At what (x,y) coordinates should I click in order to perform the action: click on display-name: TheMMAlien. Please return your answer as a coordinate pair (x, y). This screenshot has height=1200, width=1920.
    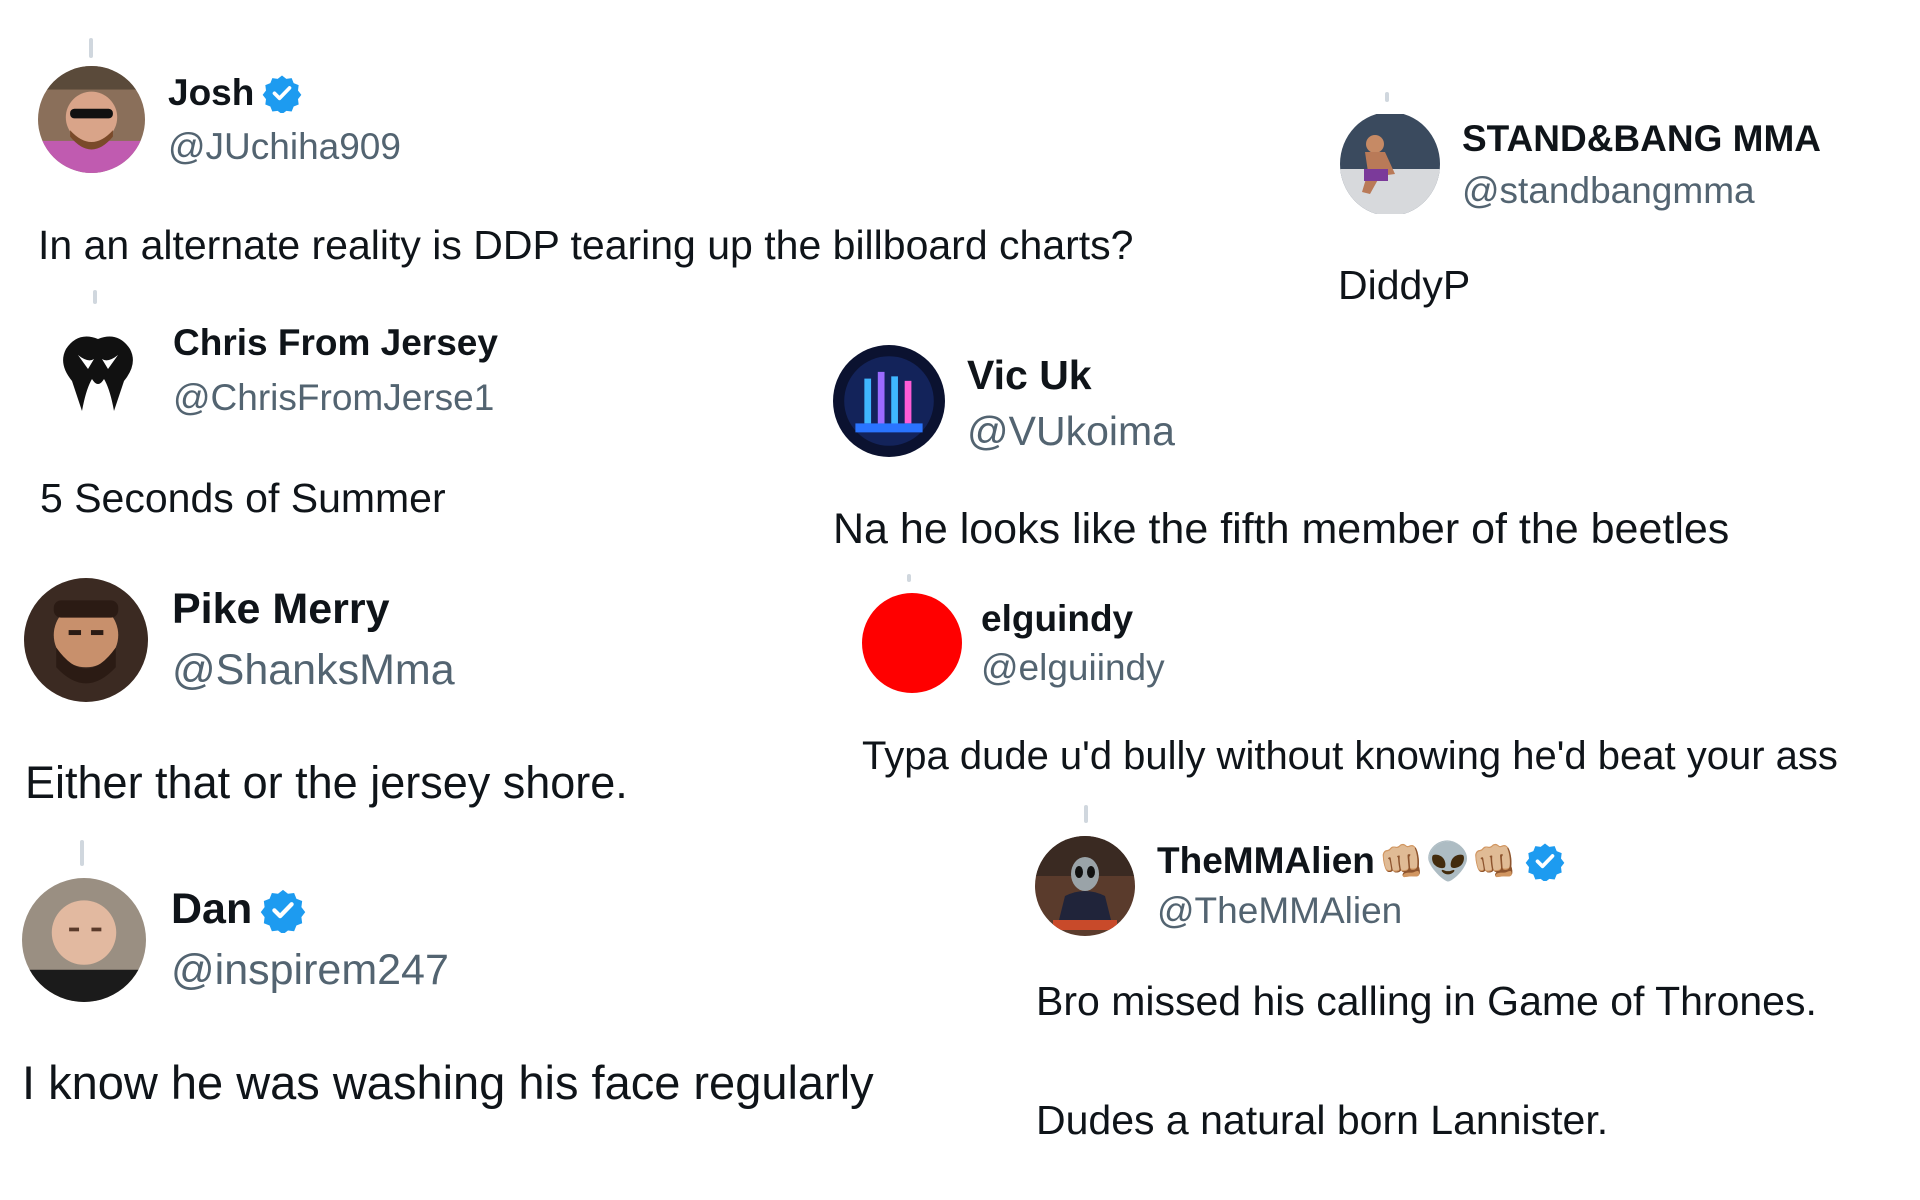
    Looking at the image, I should click on (1266, 861).